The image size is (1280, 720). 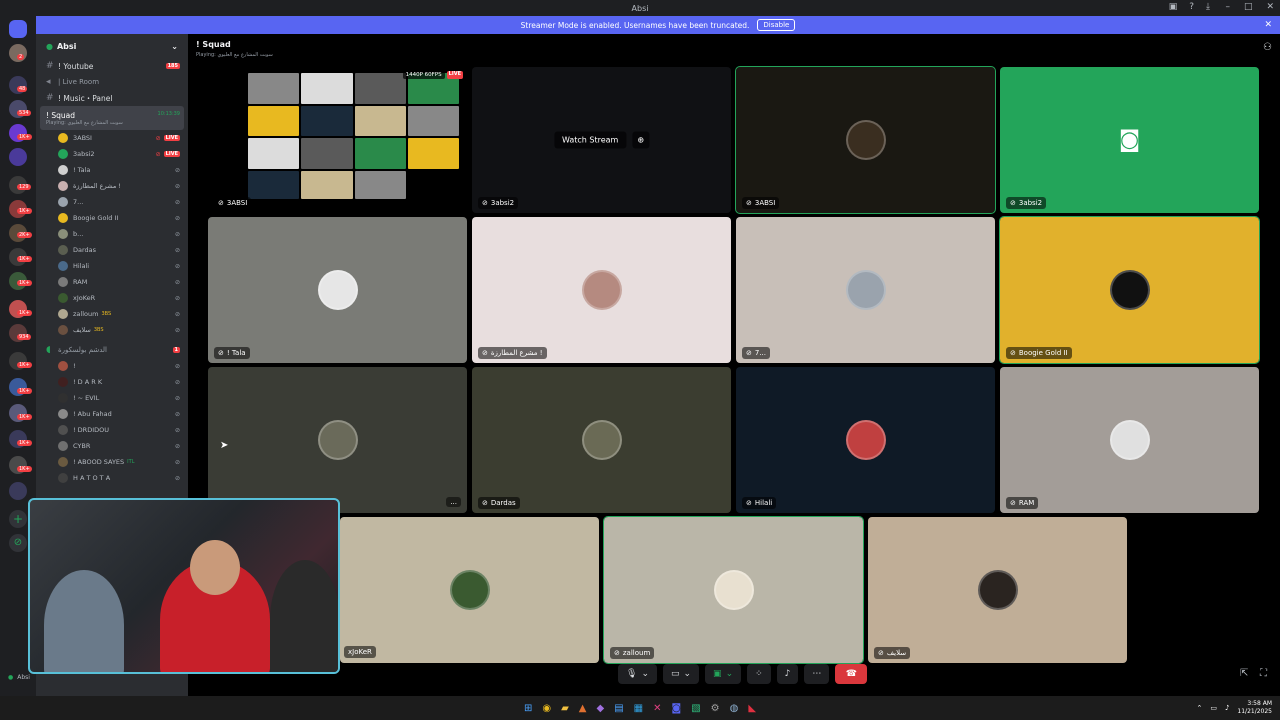 What do you see at coordinates (641, 140) in the screenshot?
I see `popout-icon: ⊕` at bounding box center [641, 140].